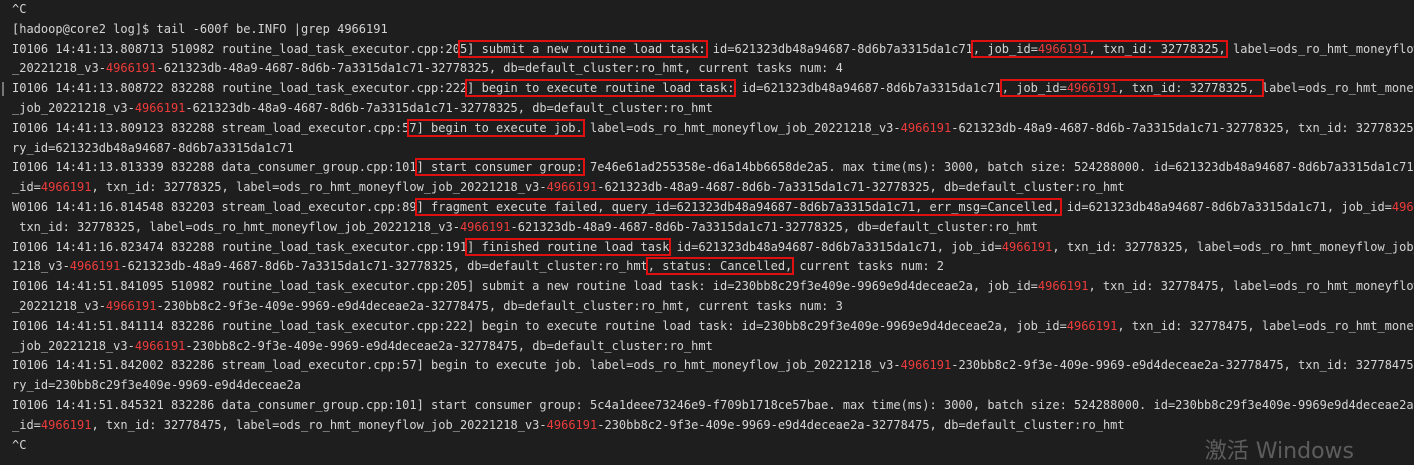 The image size is (1414, 465). Describe the element at coordinates (713, 149) in the screenshot. I see `terminal-line: ry_id=621323db48a94687-8d6b7a3315da1c71` at that location.